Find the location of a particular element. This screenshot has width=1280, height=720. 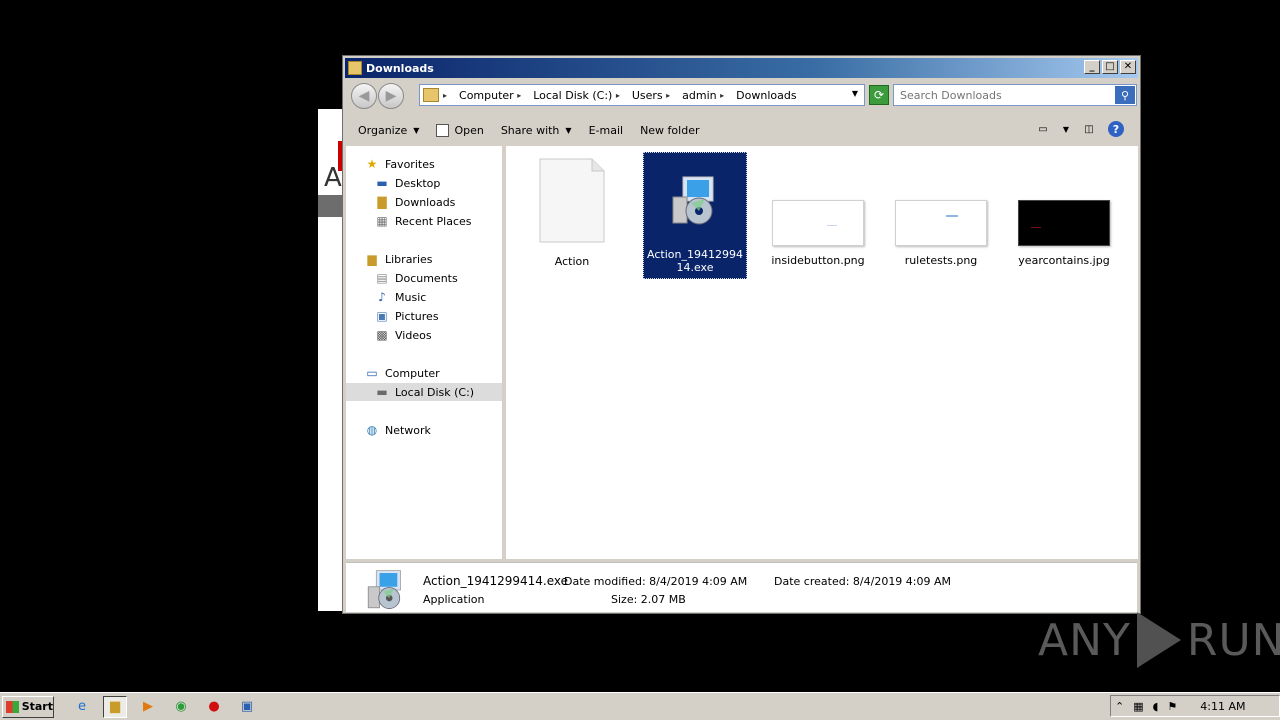

file-name: insidebutton.png is located at coordinates (818, 260).